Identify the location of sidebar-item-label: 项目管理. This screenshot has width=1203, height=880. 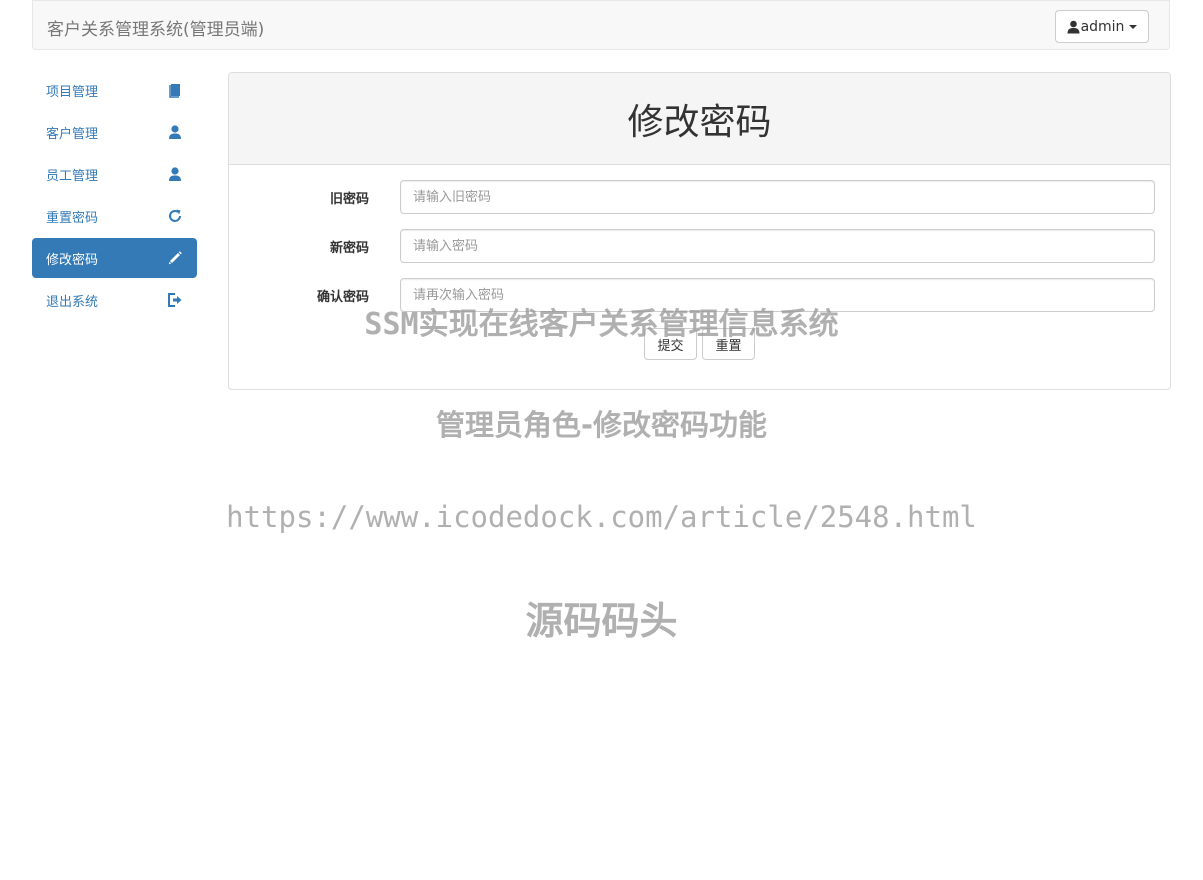
(72, 92).